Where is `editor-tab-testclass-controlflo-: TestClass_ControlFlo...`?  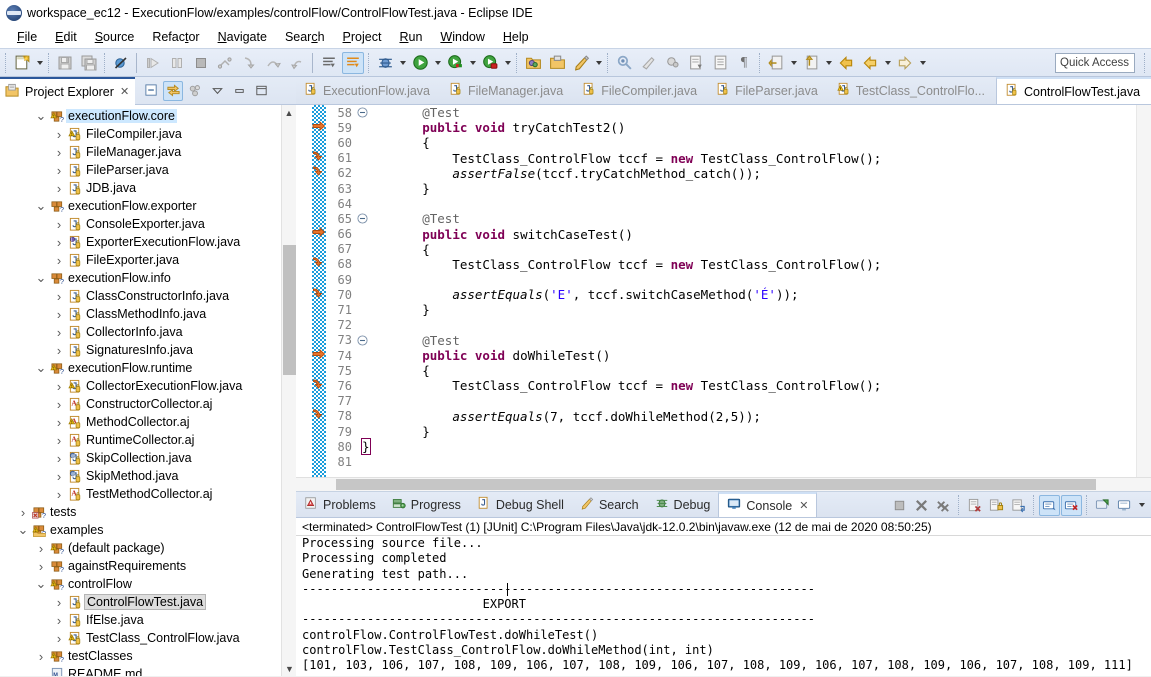
editor-tab-testclass-controlflo-: TestClass_ControlFlo... is located at coordinates (912, 90).